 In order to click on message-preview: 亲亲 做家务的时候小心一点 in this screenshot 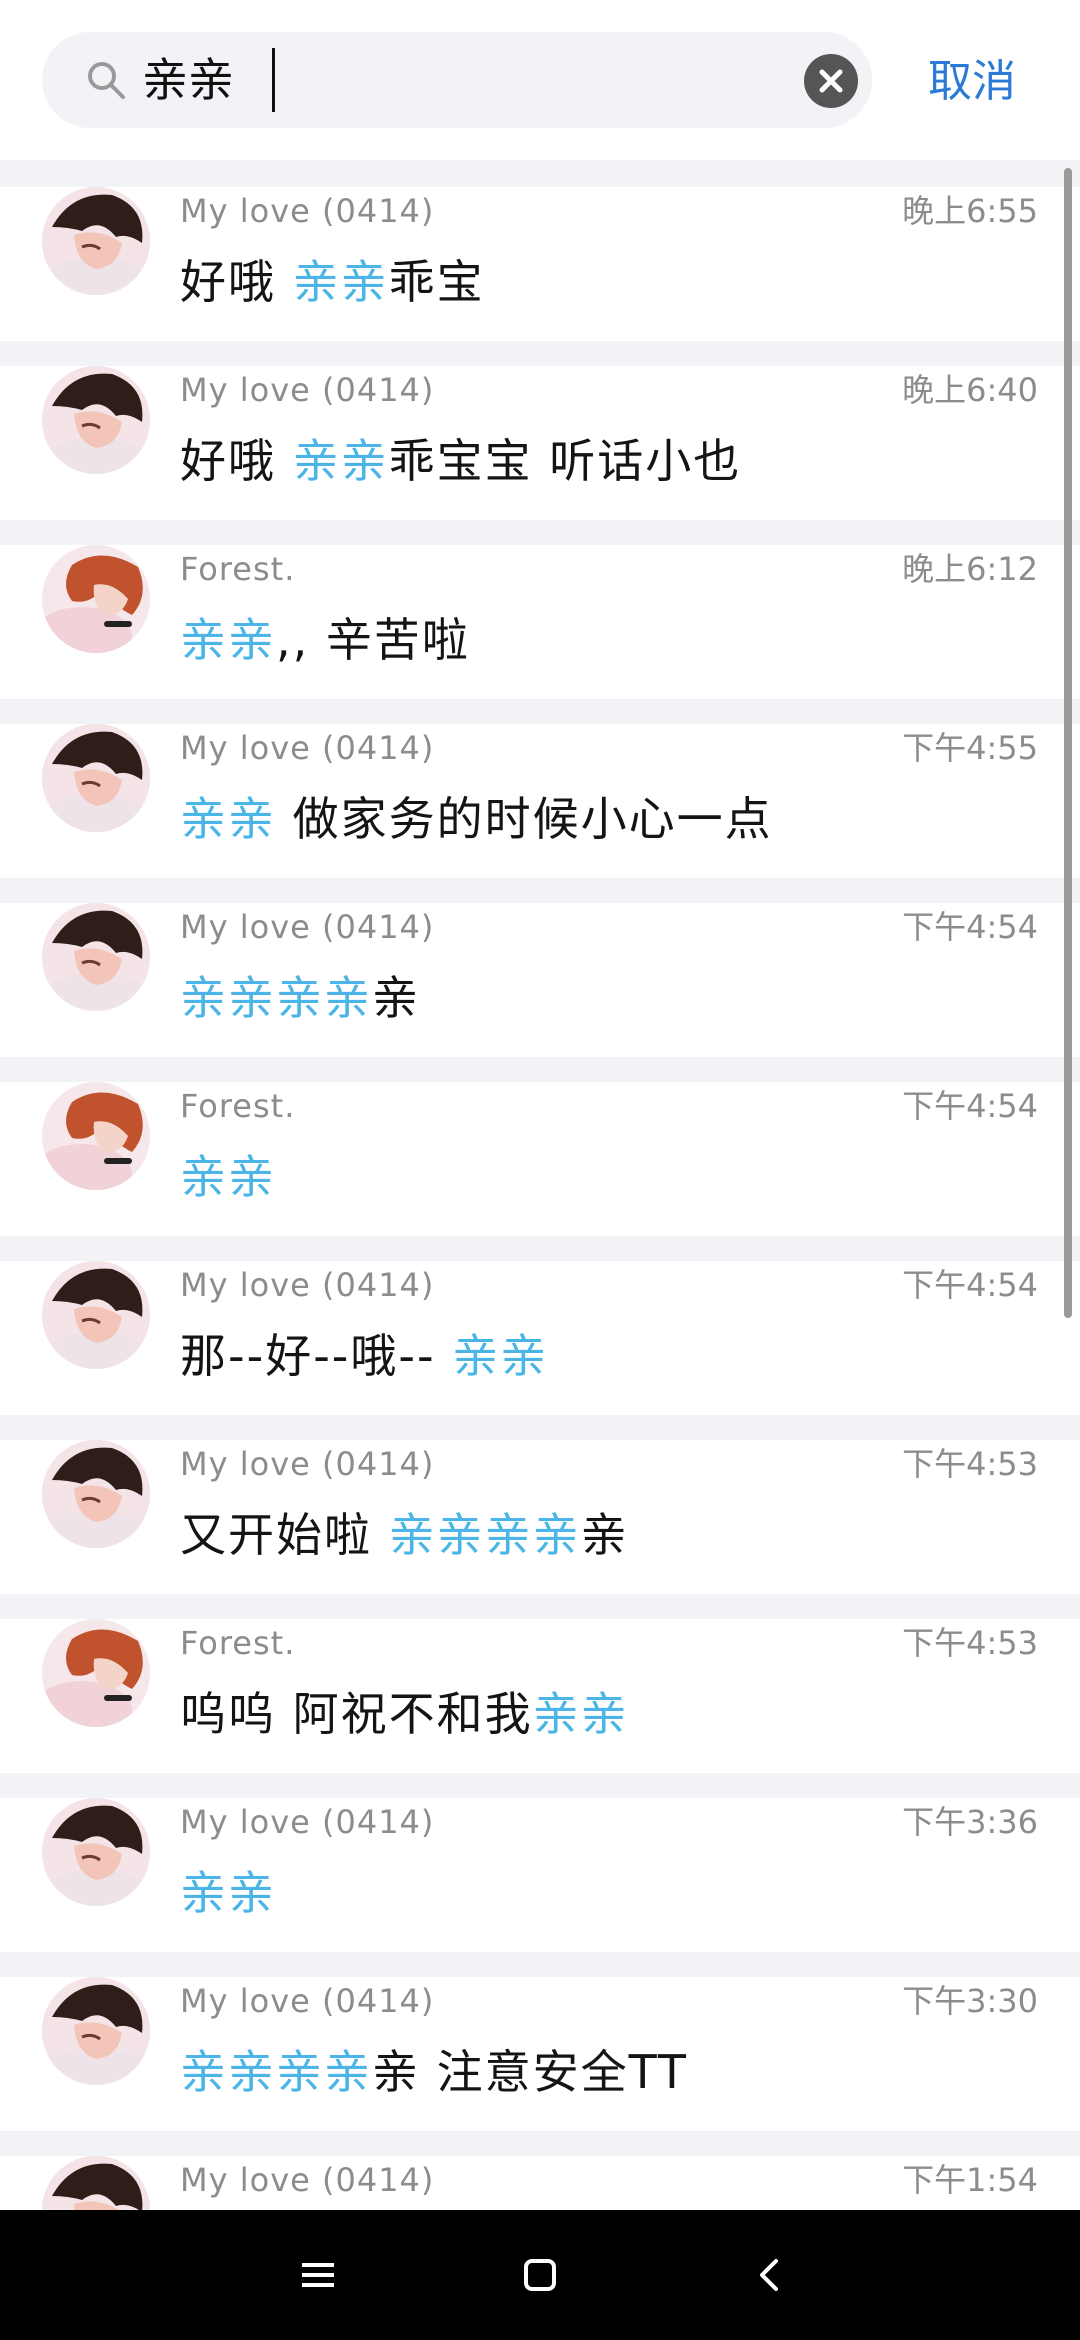, I will do `click(476, 819)`.